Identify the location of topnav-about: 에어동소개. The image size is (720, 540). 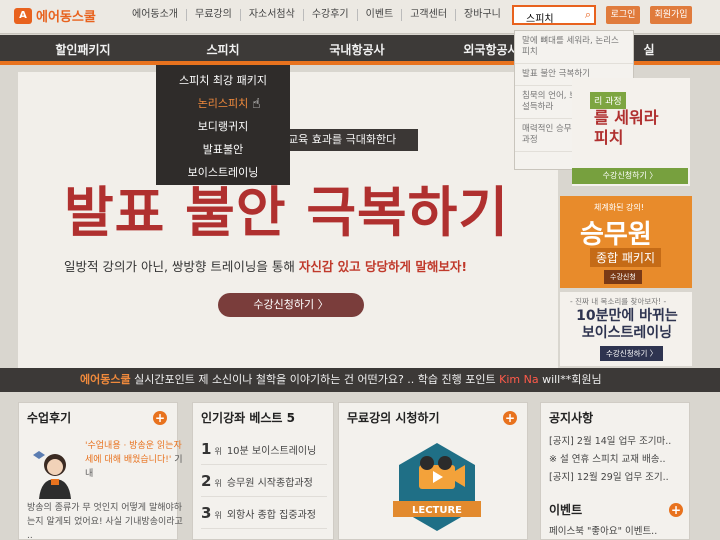
(155, 15).